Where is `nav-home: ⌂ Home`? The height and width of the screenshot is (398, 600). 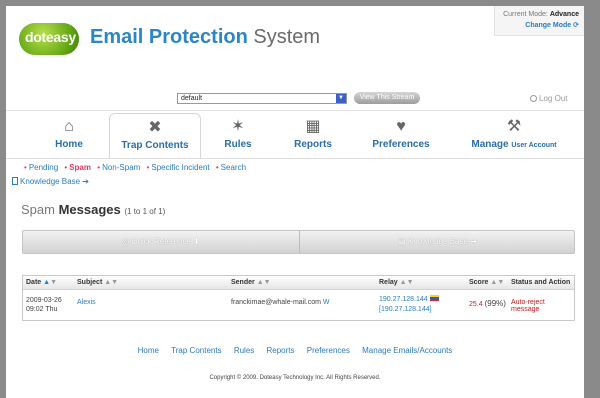 nav-home: ⌂ Home is located at coordinates (69, 138).